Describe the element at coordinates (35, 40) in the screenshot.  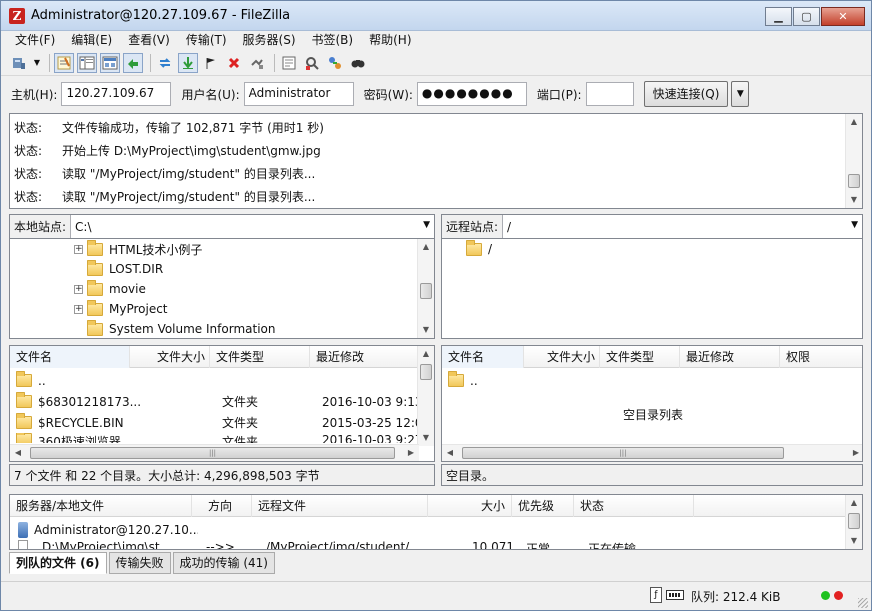
I see `menu-file: 文件(F)` at that location.